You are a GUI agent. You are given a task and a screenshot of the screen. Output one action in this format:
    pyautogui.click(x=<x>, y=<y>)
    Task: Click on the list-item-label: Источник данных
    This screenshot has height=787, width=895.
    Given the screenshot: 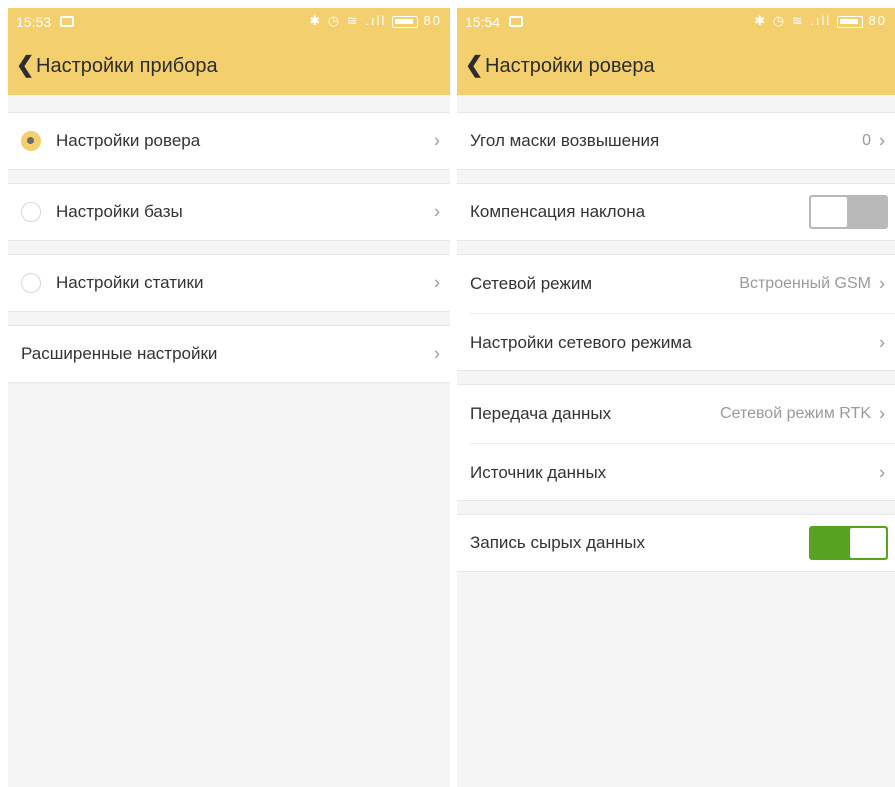 What is the action you would take?
    pyautogui.click(x=538, y=472)
    